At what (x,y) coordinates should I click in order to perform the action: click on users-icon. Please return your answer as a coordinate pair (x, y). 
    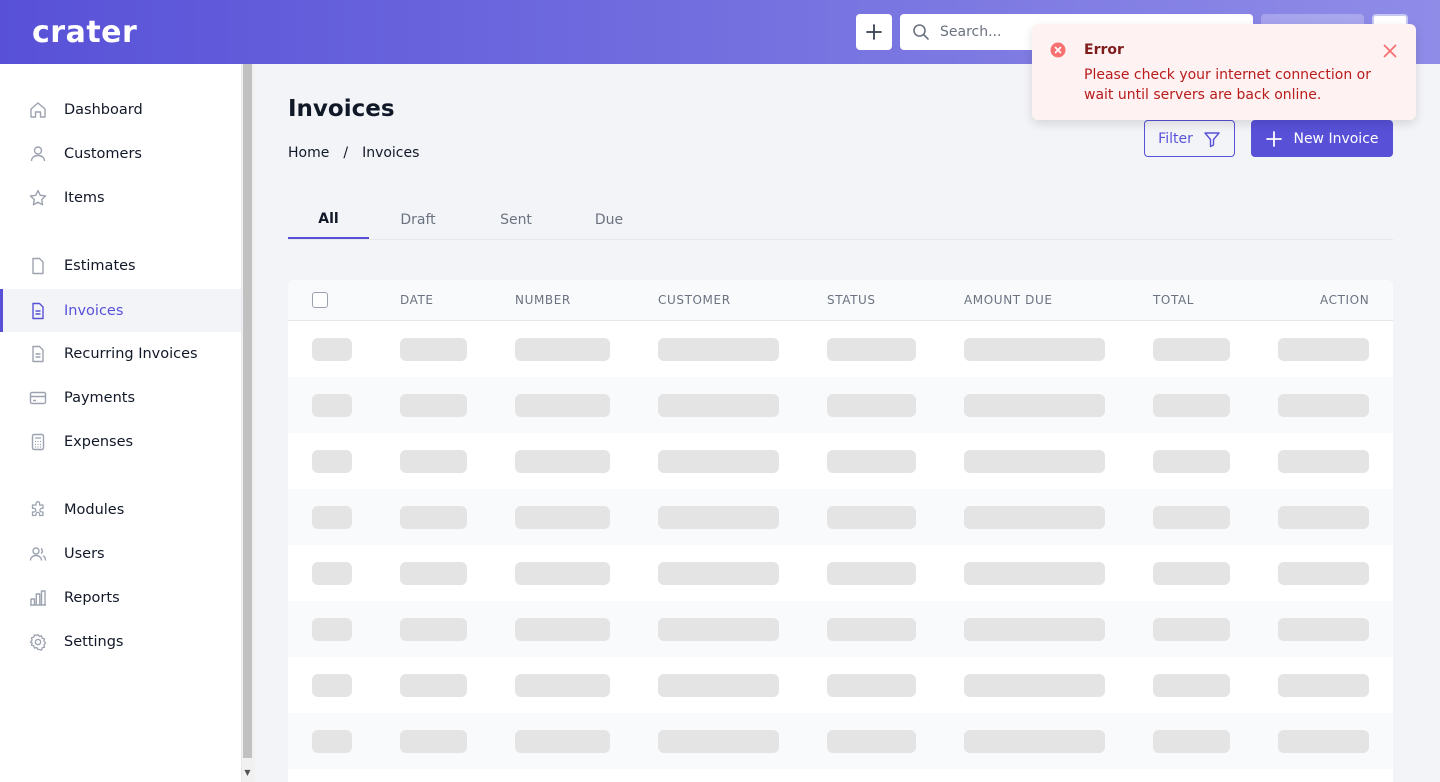
    Looking at the image, I should click on (38, 554).